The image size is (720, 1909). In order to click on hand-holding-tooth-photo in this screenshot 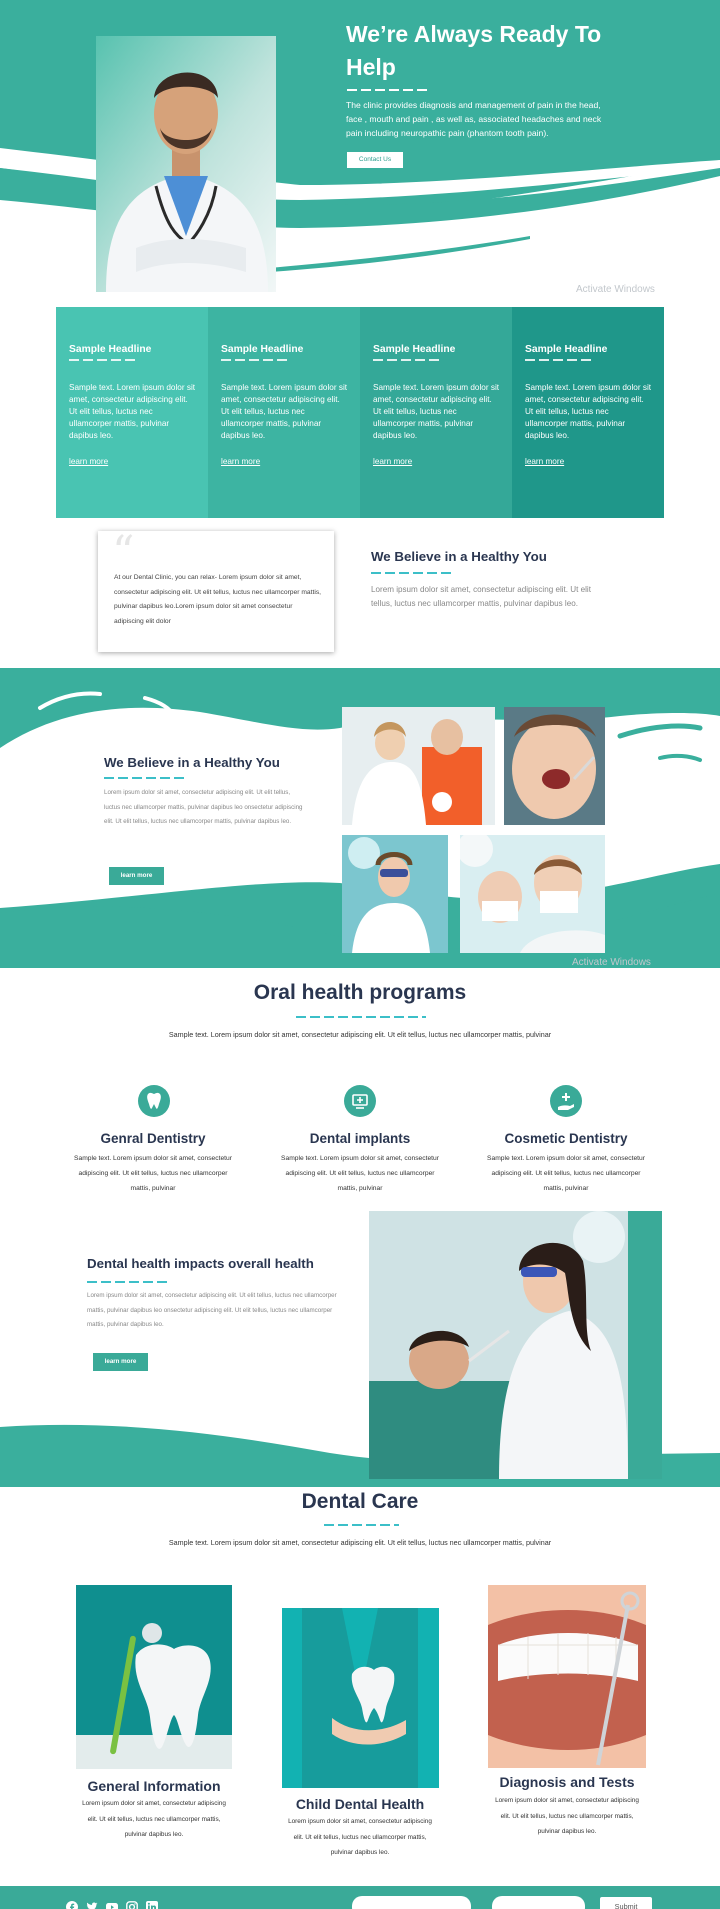, I will do `click(360, 1698)`.